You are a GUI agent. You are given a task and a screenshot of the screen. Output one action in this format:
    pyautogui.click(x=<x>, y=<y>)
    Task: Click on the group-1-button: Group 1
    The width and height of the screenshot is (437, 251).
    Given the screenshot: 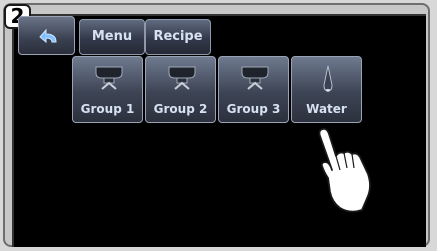 What is the action you would take?
    pyautogui.click(x=107, y=89)
    